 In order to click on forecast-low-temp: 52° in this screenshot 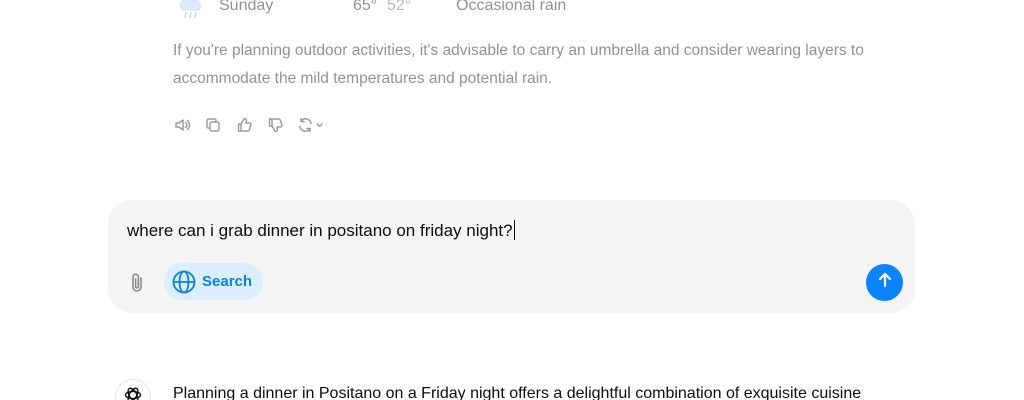, I will do `click(399, 7)`.